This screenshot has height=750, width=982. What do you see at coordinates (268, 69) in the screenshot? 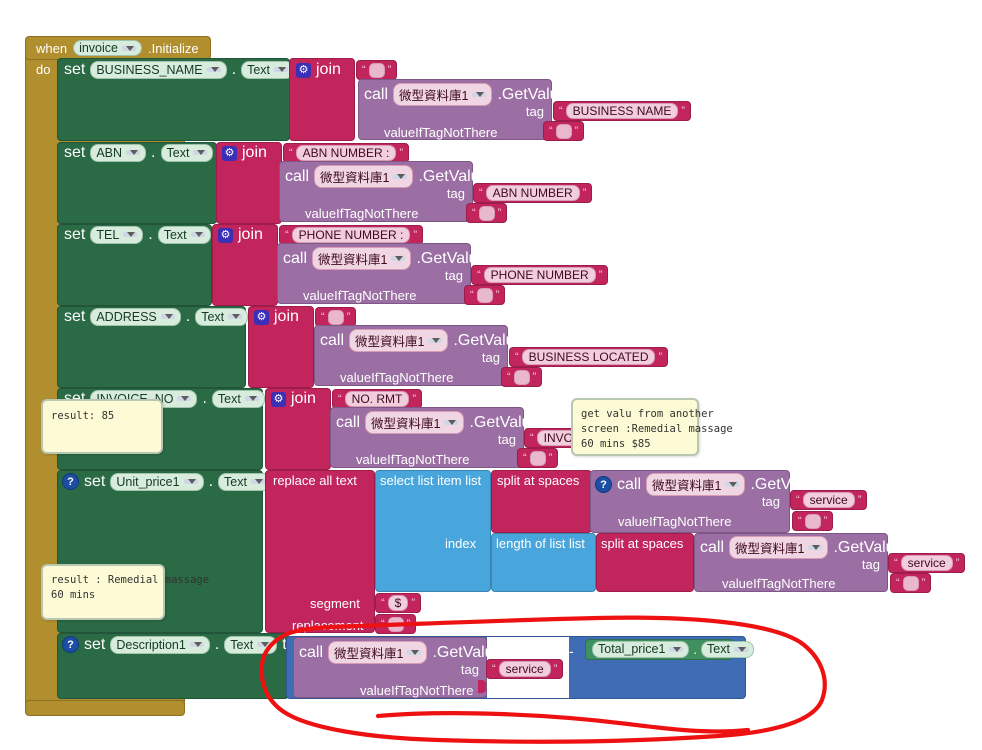
I see `setter-property-dropdown-business-name: Text` at bounding box center [268, 69].